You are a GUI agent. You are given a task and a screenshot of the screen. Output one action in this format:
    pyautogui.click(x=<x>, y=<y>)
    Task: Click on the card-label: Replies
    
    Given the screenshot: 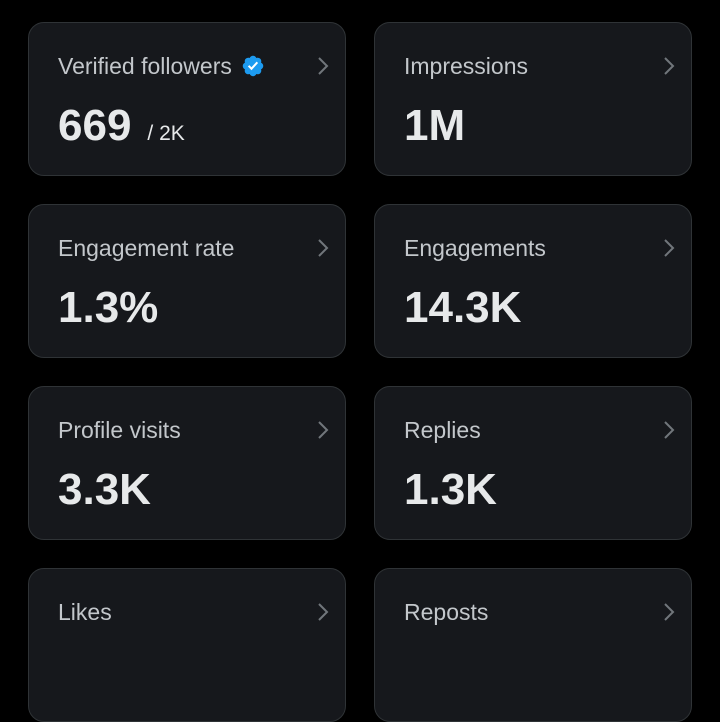 What is the action you would take?
    pyautogui.click(x=442, y=430)
    